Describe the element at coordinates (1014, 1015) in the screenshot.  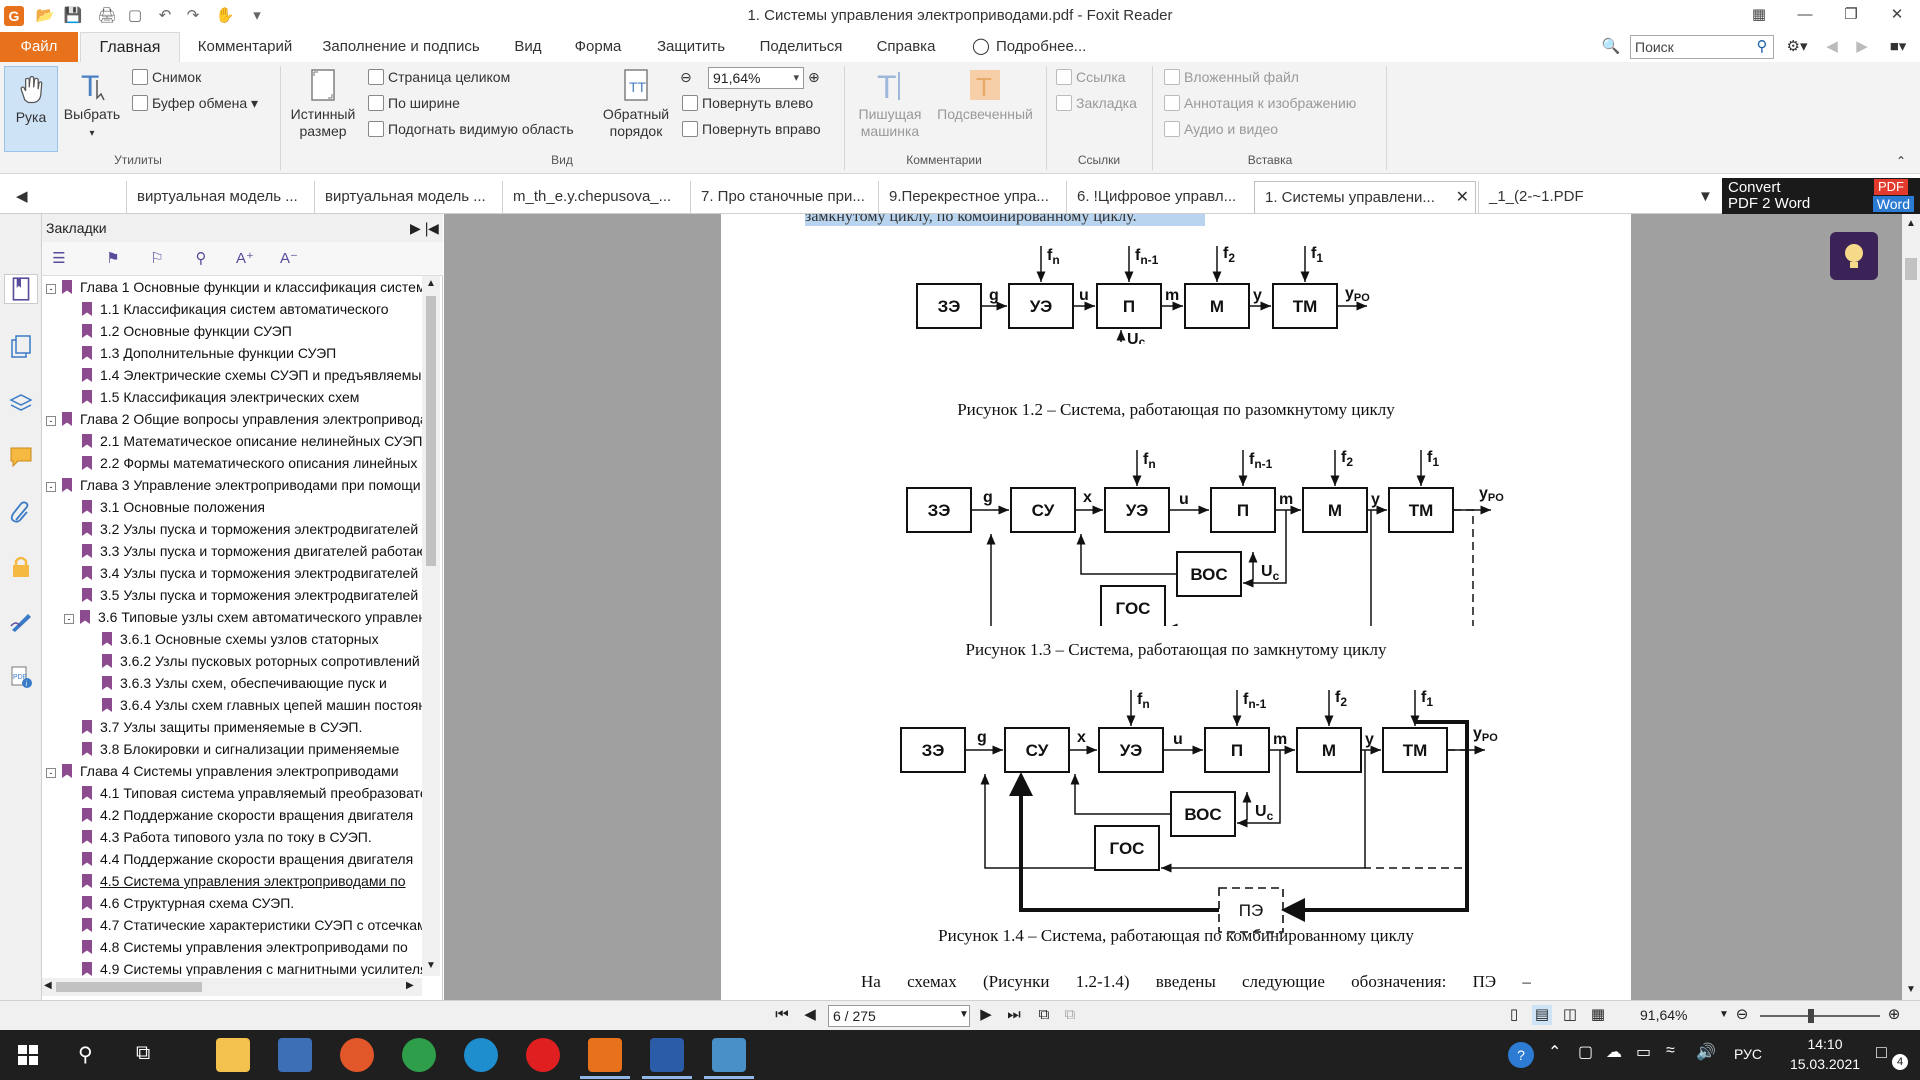
I see `last-page-icon: ⏭` at that location.